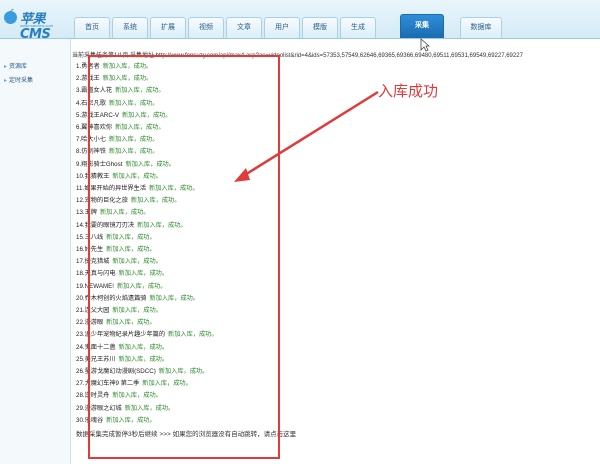  What do you see at coordinates (35, 81) in the screenshot?
I see `sidebar-item-scheduled-collect: ▸ 定时采集` at bounding box center [35, 81].